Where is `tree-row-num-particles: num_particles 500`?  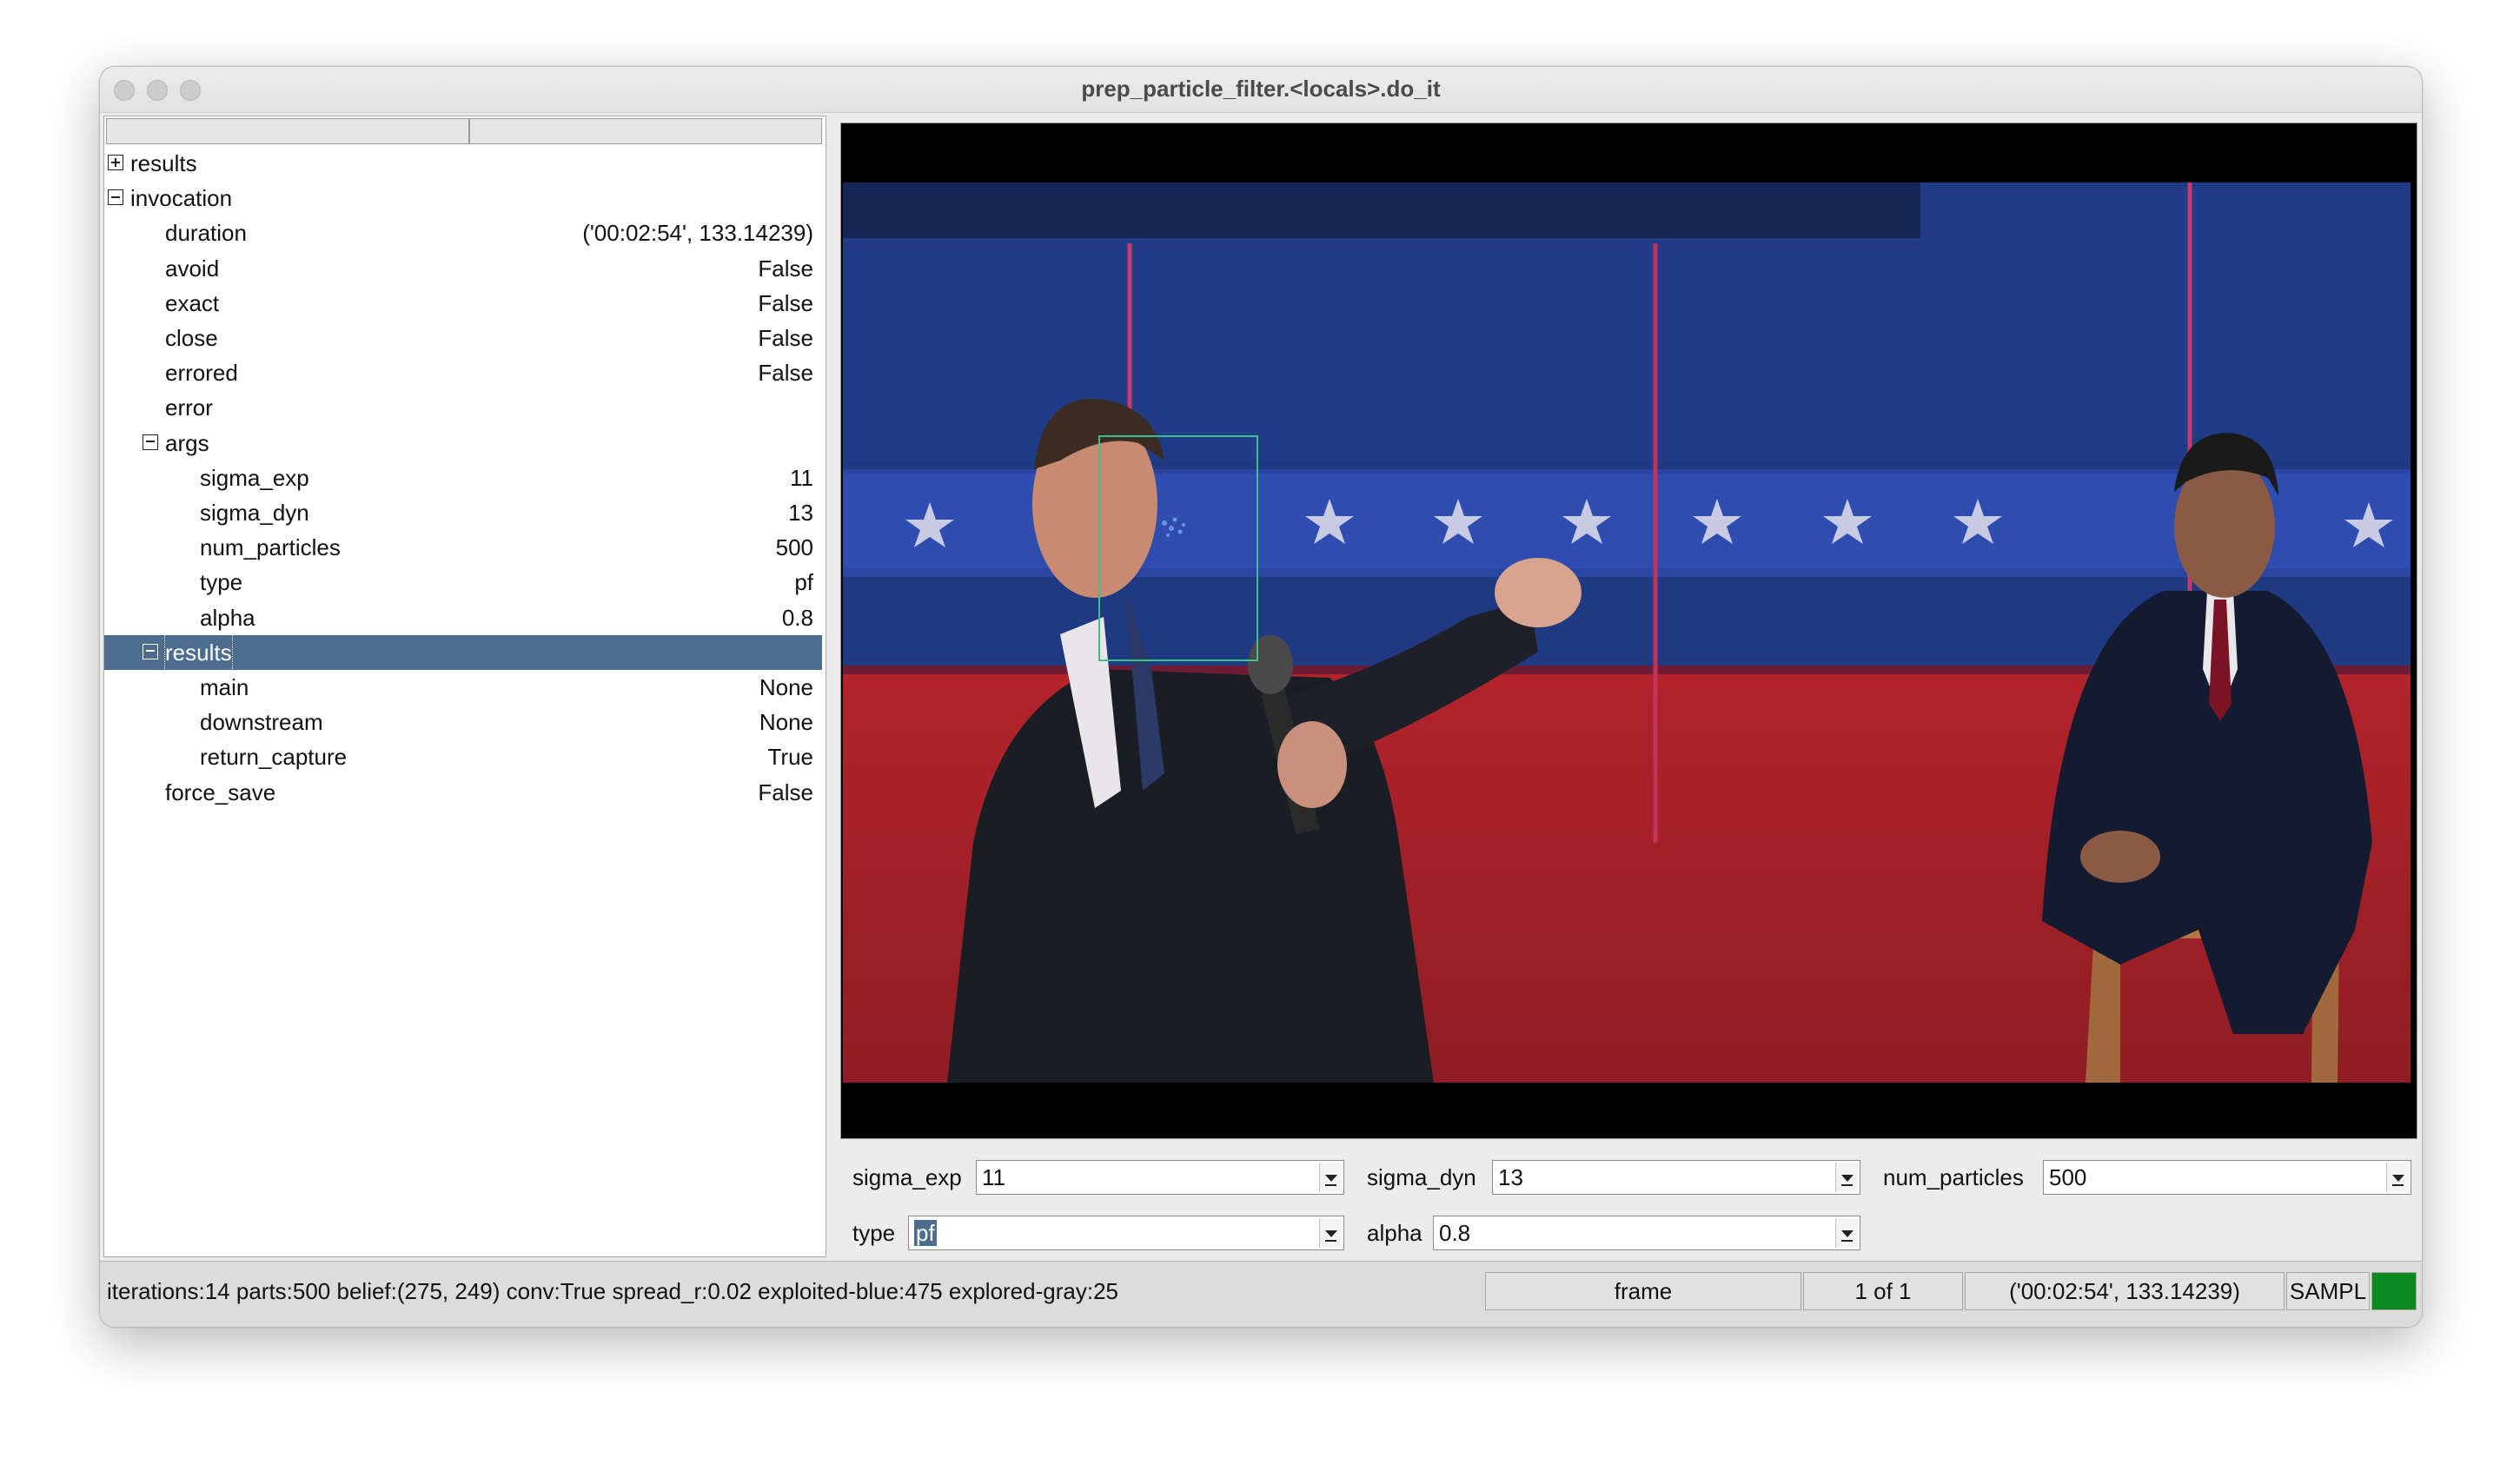 tree-row-num-particles: num_particles 500 is located at coordinates (463, 547).